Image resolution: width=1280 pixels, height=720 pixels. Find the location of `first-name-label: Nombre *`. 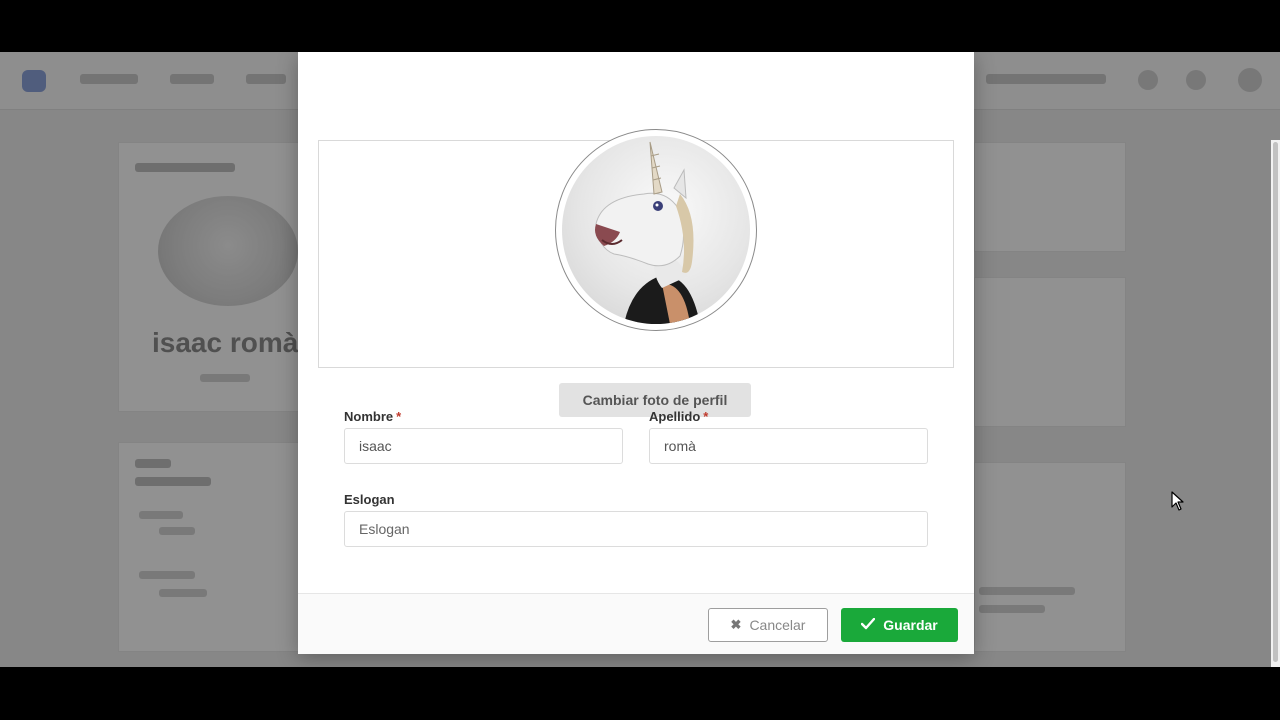

first-name-label: Nombre * is located at coordinates (372, 416).